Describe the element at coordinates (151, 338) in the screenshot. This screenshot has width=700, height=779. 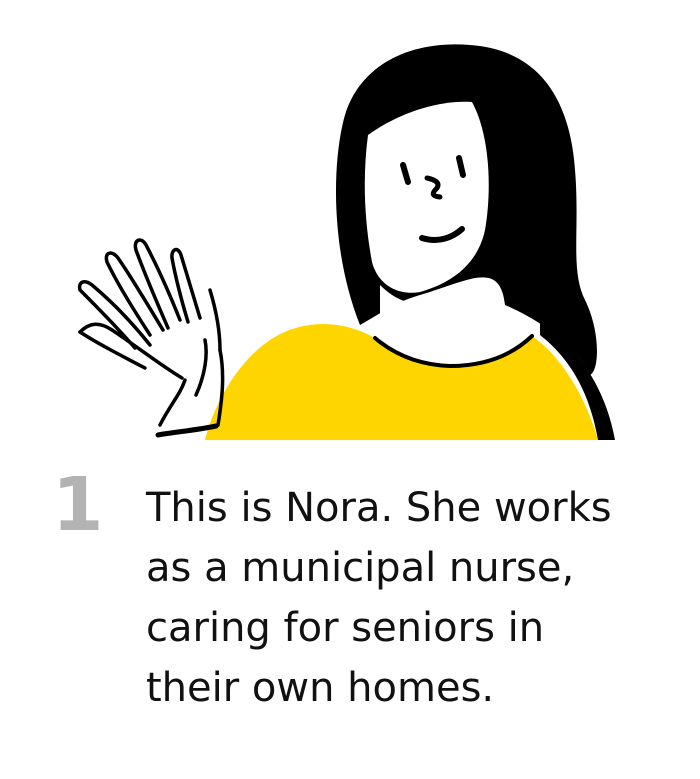
I see `nora-waving-hand` at that location.